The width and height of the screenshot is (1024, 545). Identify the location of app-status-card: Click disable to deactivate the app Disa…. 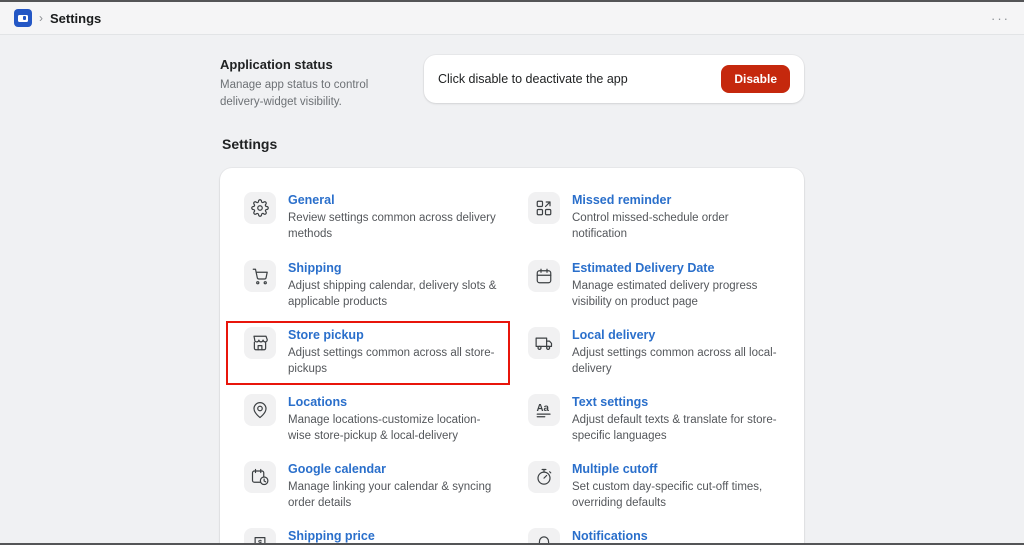
(614, 79).